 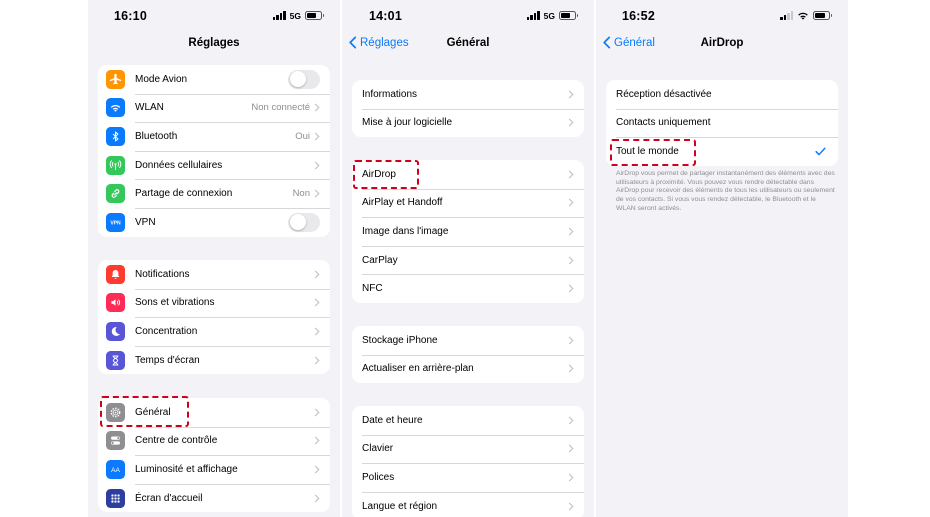 What do you see at coordinates (169, 498) in the screenshot?
I see `row-label: Écran d'accueil` at bounding box center [169, 498].